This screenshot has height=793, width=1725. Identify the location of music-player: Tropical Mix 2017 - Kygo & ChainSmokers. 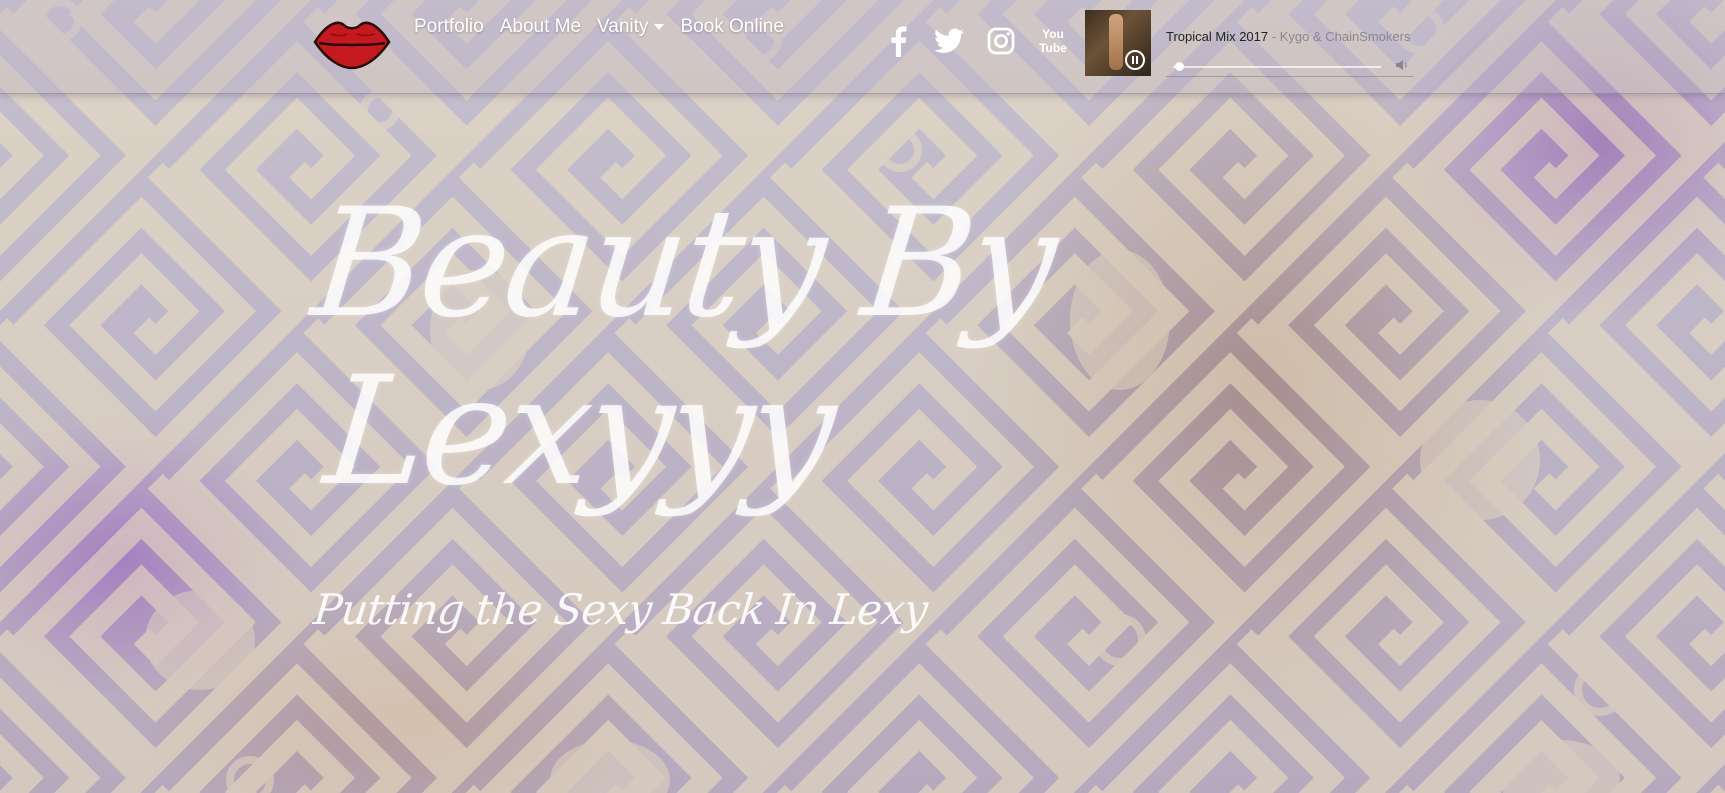
(1250, 44).